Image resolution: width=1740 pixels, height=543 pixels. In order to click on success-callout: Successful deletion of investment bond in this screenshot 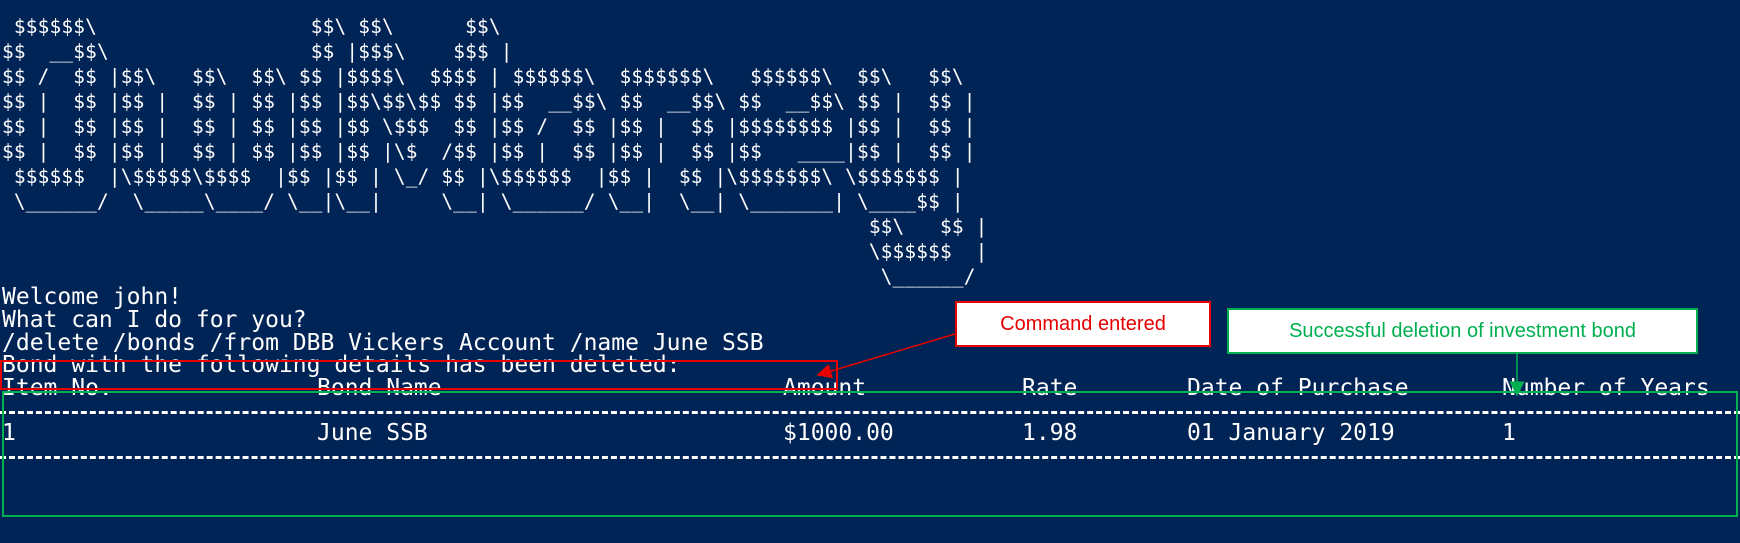, I will do `click(1462, 331)`.